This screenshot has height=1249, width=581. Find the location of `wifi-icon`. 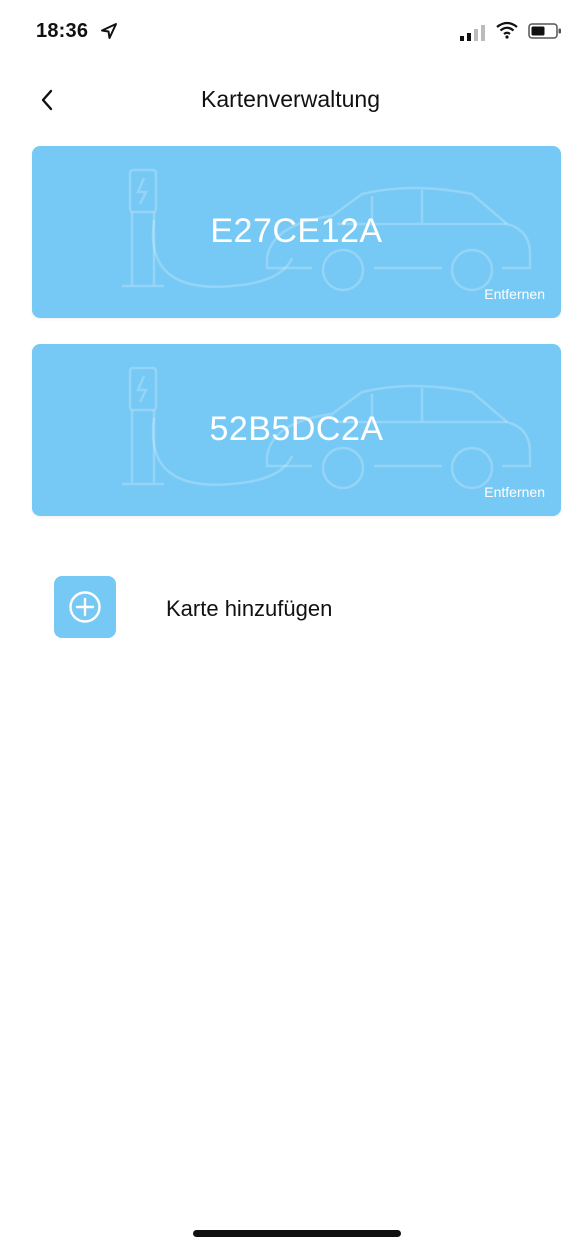

wifi-icon is located at coordinates (507, 30).